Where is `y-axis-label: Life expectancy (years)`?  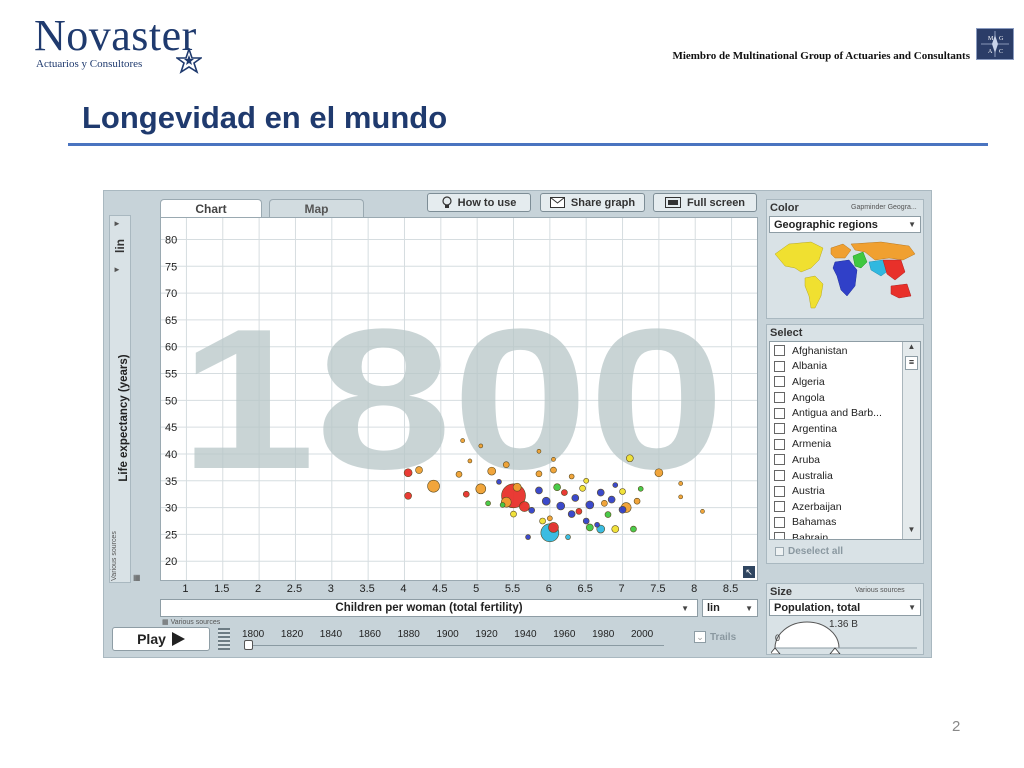
y-axis-label: Life expectancy (years) is located at coordinates (124, 417).